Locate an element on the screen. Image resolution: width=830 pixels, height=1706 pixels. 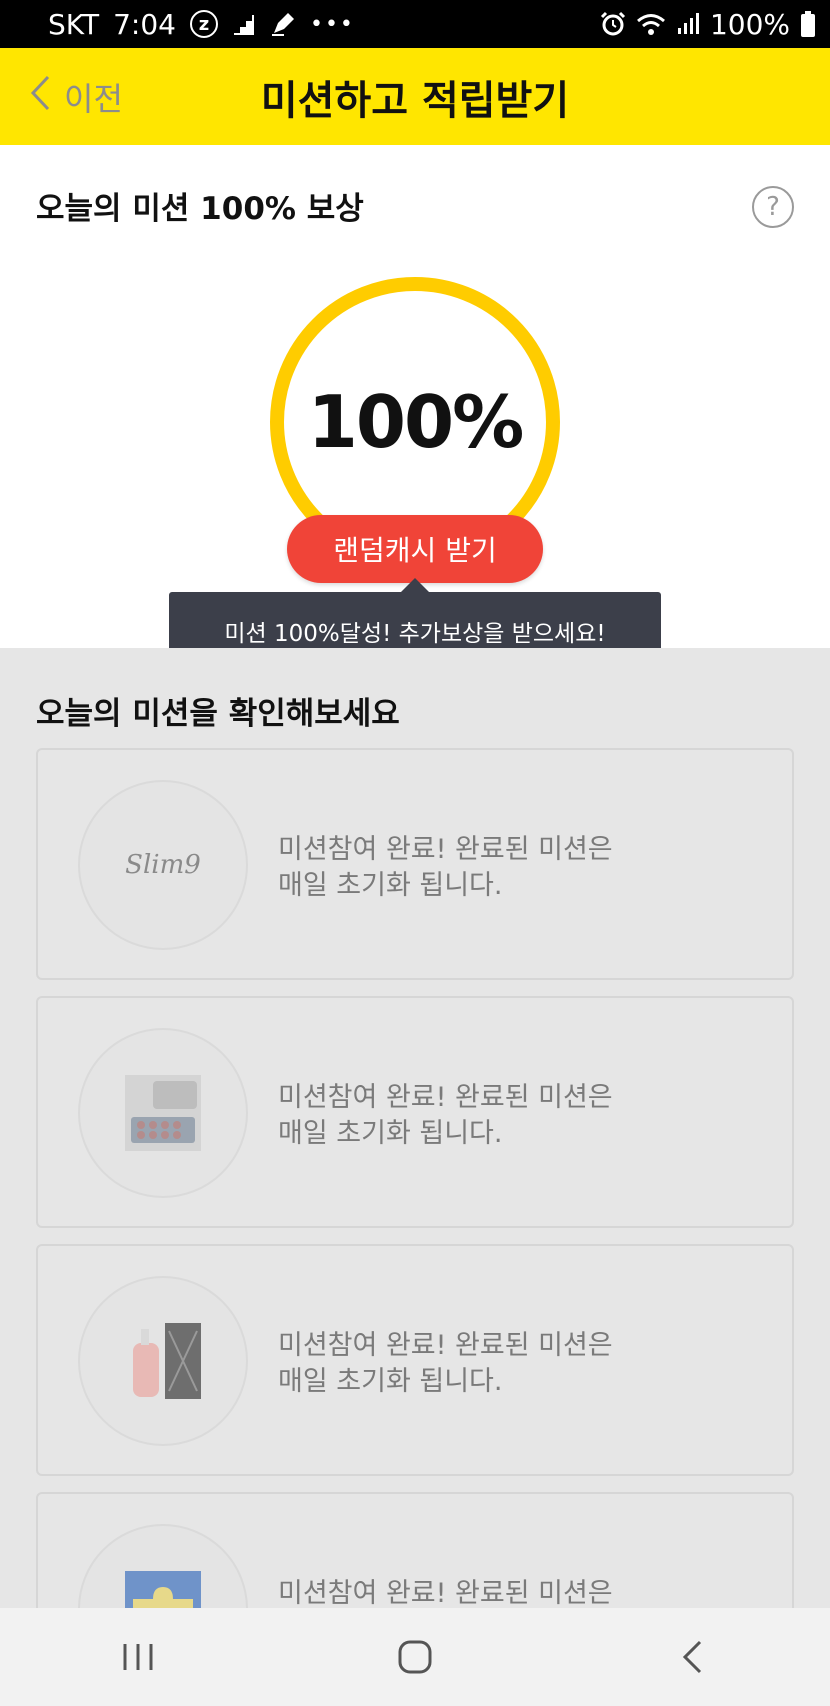
alarm-icon is located at coordinates (613, 24).